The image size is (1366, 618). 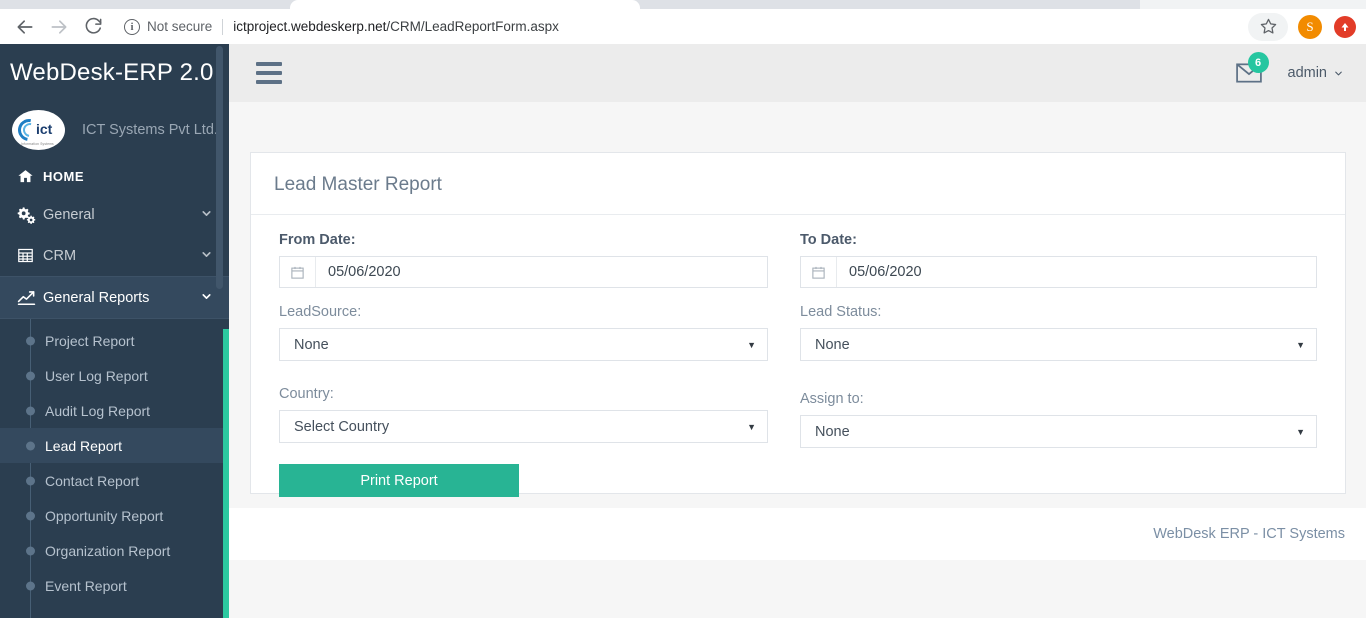 What do you see at coordinates (541, 272) in the screenshot?
I see `from-date-input` at bounding box center [541, 272].